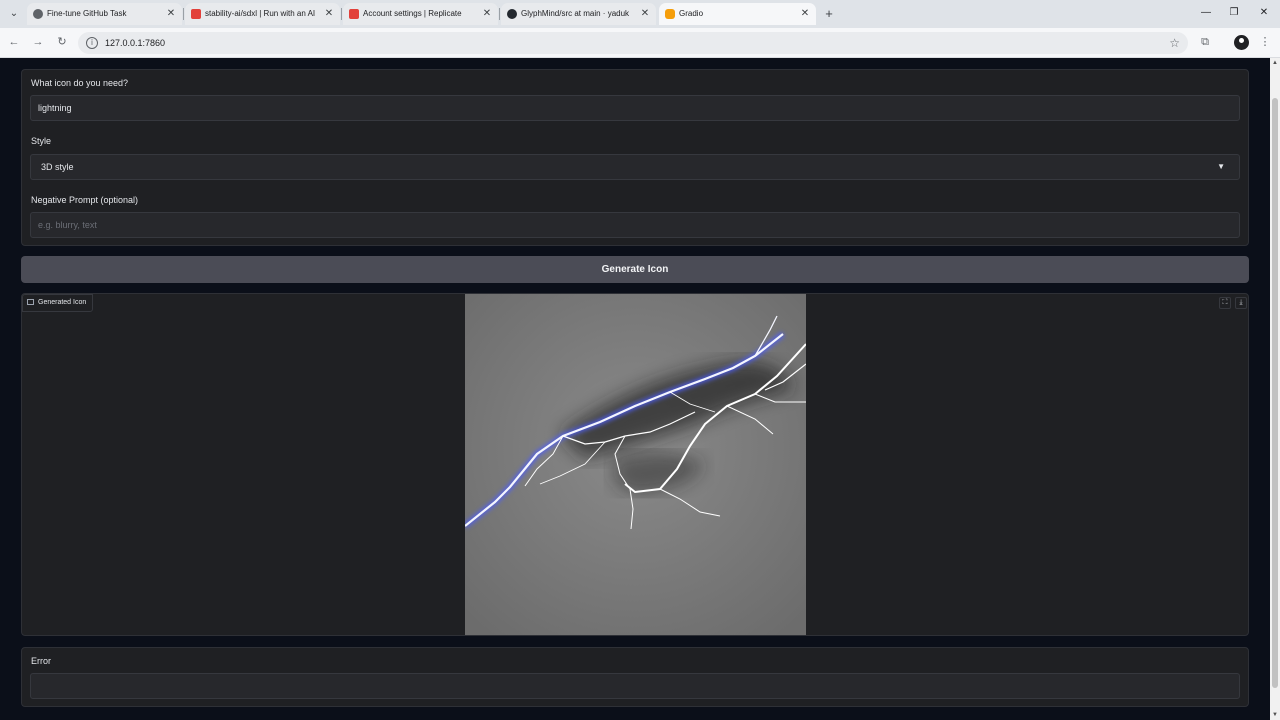 The width and height of the screenshot is (1280, 720). What do you see at coordinates (635, 269) in the screenshot?
I see `generate-icon-button: Generate Icon` at bounding box center [635, 269].